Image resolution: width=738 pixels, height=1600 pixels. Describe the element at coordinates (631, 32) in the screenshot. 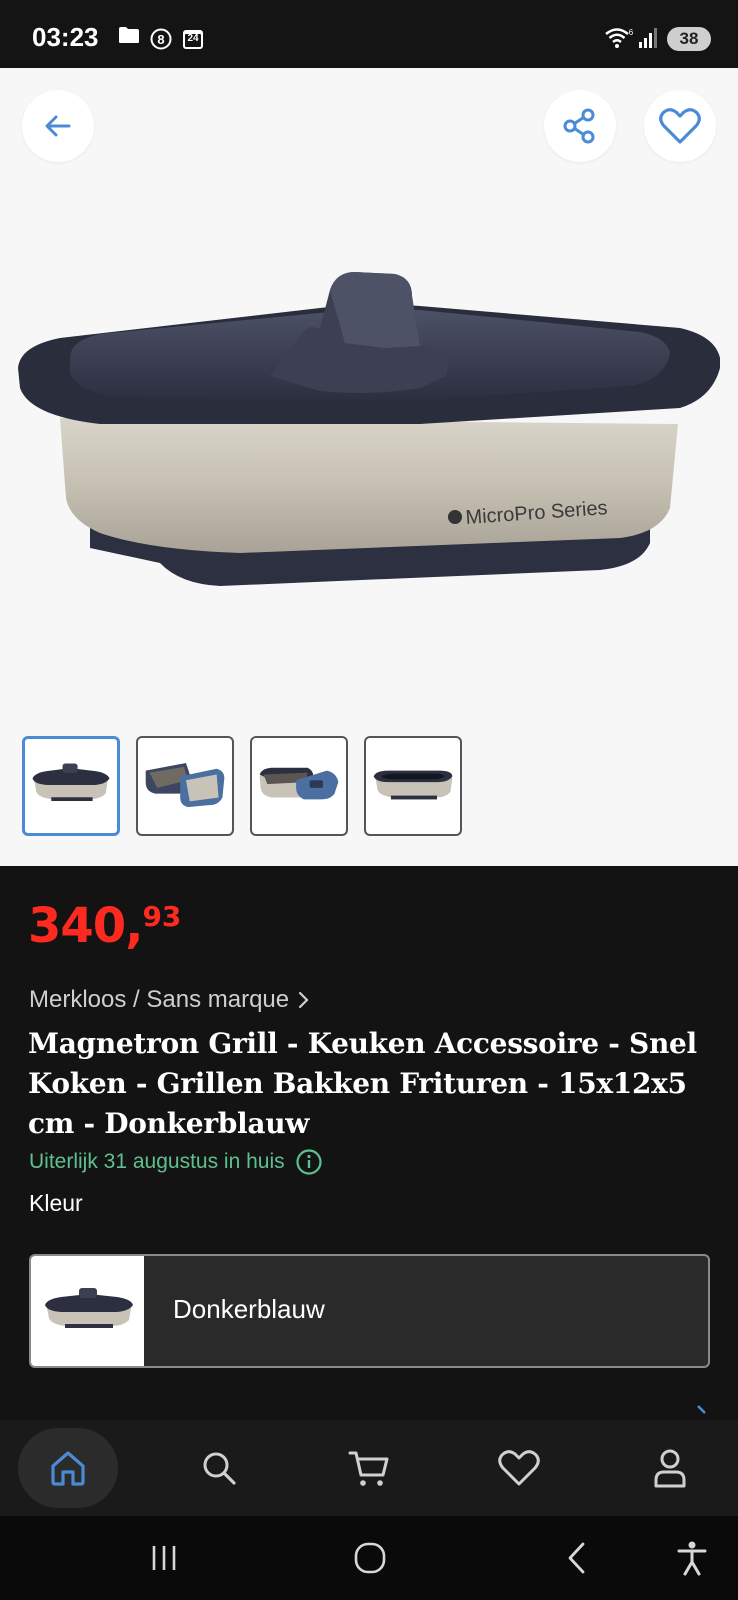

I see `svg-text: 6` at that location.